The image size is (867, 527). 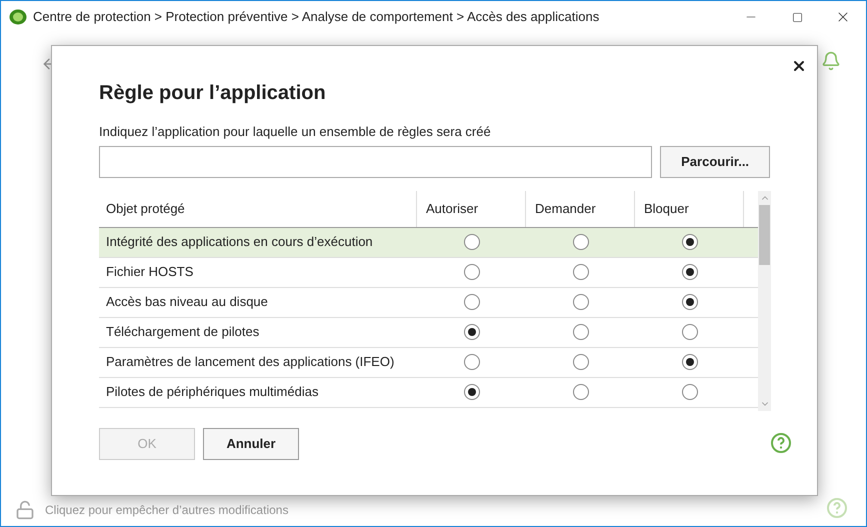 I want to click on column-header: Objet protégé, so click(x=258, y=208).